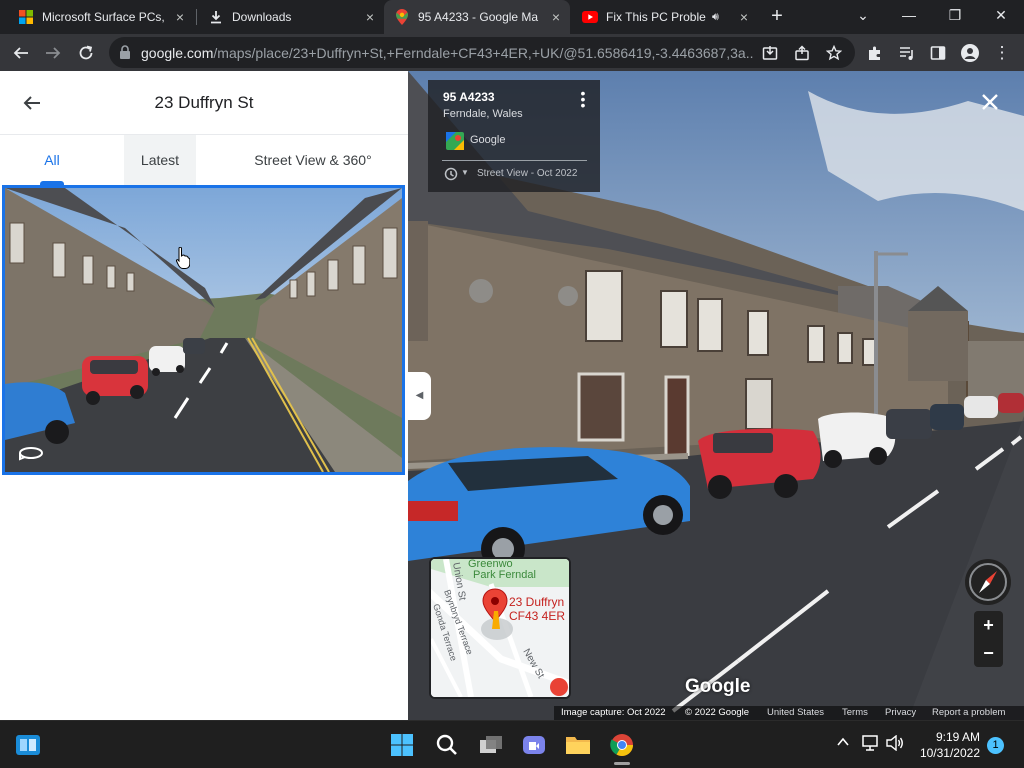 This screenshot has height=768, width=1024. Describe the element at coordinates (196, 17) in the screenshot. I see `tab-divider` at that location.